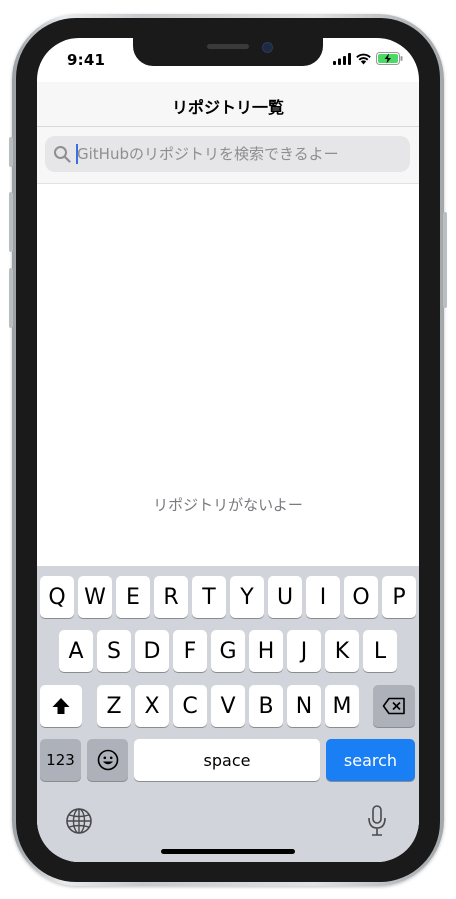 The image size is (456, 899). What do you see at coordinates (342, 651) in the screenshot?
I see `key-k: K` at bounding box center [342, 651].